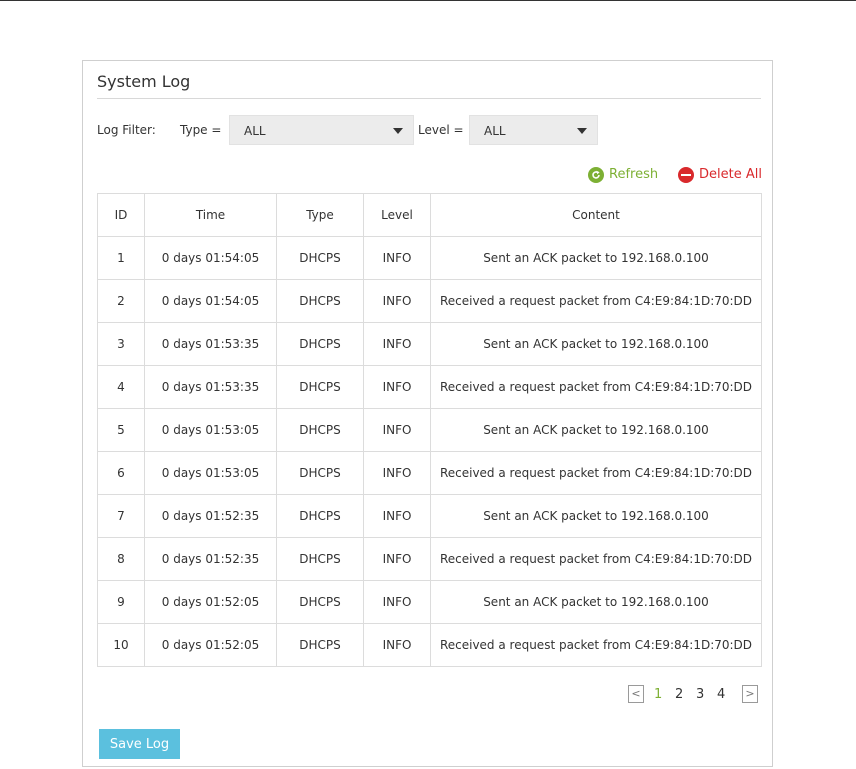  I want to click on level-filter-label: Level =, so click(441, 130).